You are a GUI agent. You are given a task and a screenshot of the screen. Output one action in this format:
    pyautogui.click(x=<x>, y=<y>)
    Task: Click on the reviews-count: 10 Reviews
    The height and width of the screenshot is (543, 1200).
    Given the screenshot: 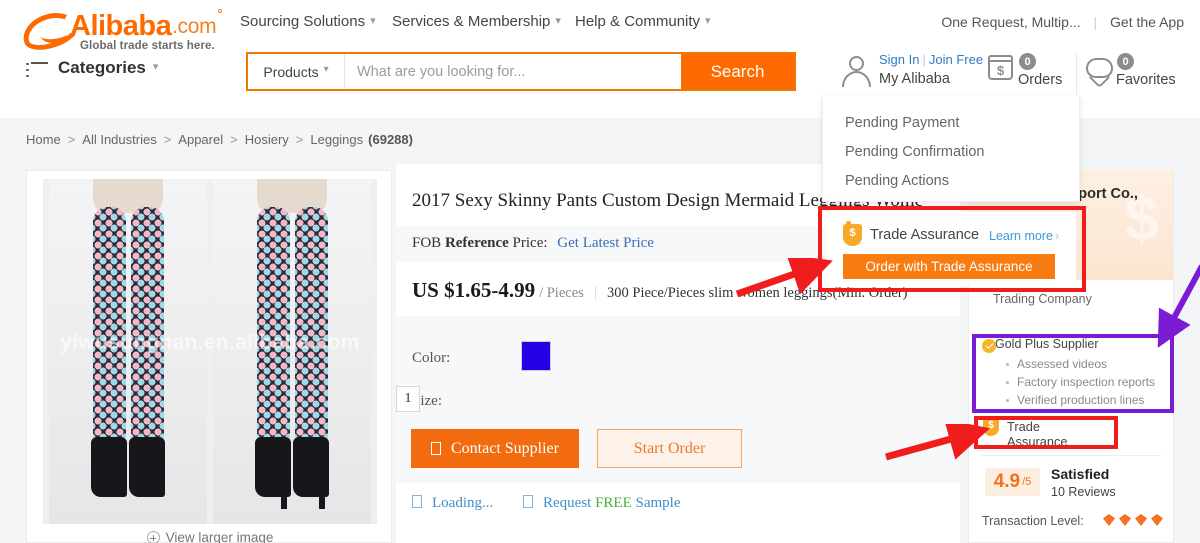 What is the action you would take?
    pyautogui.click(x=1083, y=492)
    